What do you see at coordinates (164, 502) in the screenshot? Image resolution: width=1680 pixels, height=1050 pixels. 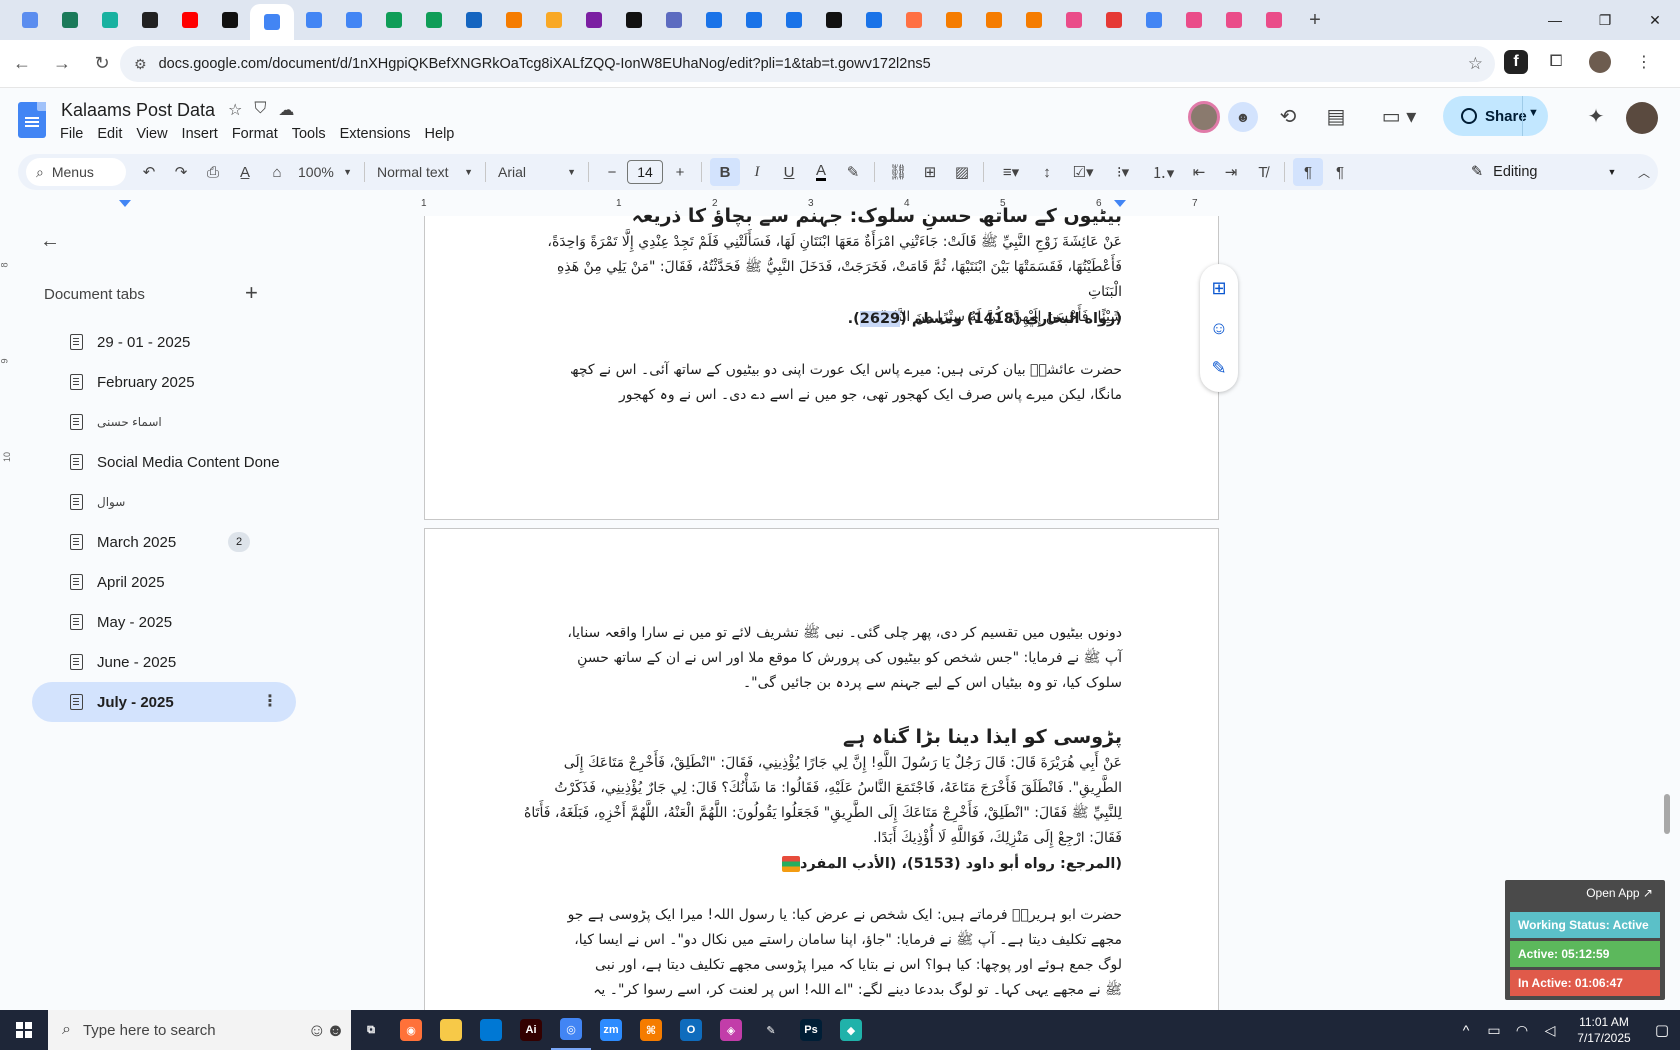 I see `document-tab: سوال` at bounding box center [164, 502].